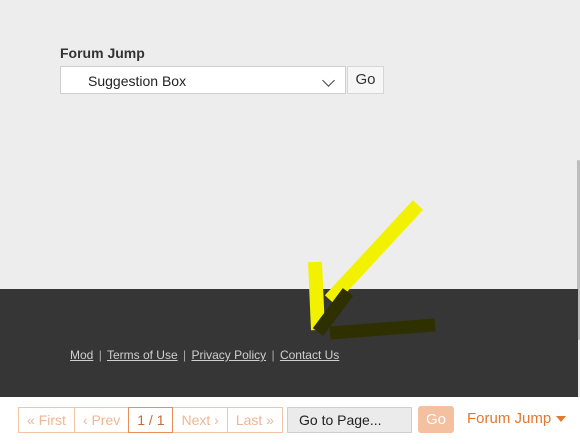 The height and width of the screenshot is (444, 580). Describe the element at coordinates (561, 418) in the screenshot. I see `caret-down-icon` at that location.